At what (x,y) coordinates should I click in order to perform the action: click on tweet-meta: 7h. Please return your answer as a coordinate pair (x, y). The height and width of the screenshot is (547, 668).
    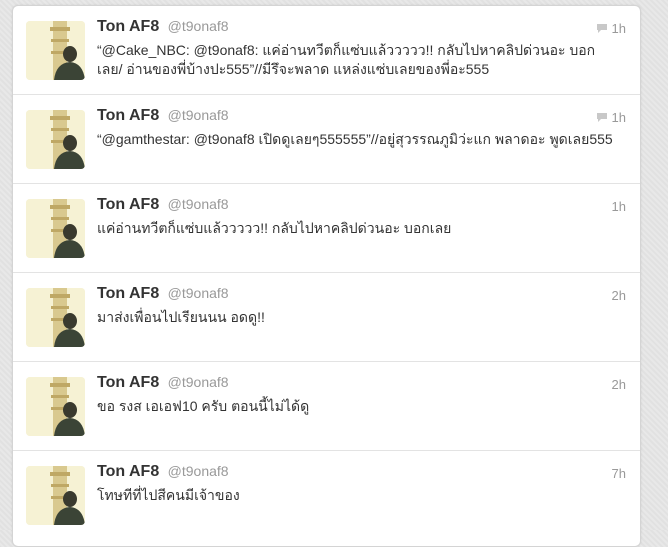
    Looking at the image, I should click on (619, 473).